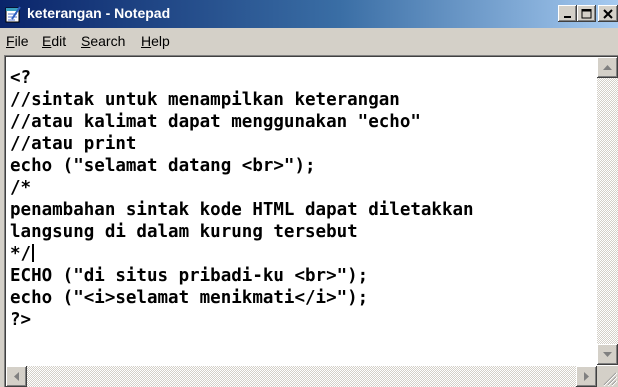  I want to click on code-line: <?, so click(21, 78).